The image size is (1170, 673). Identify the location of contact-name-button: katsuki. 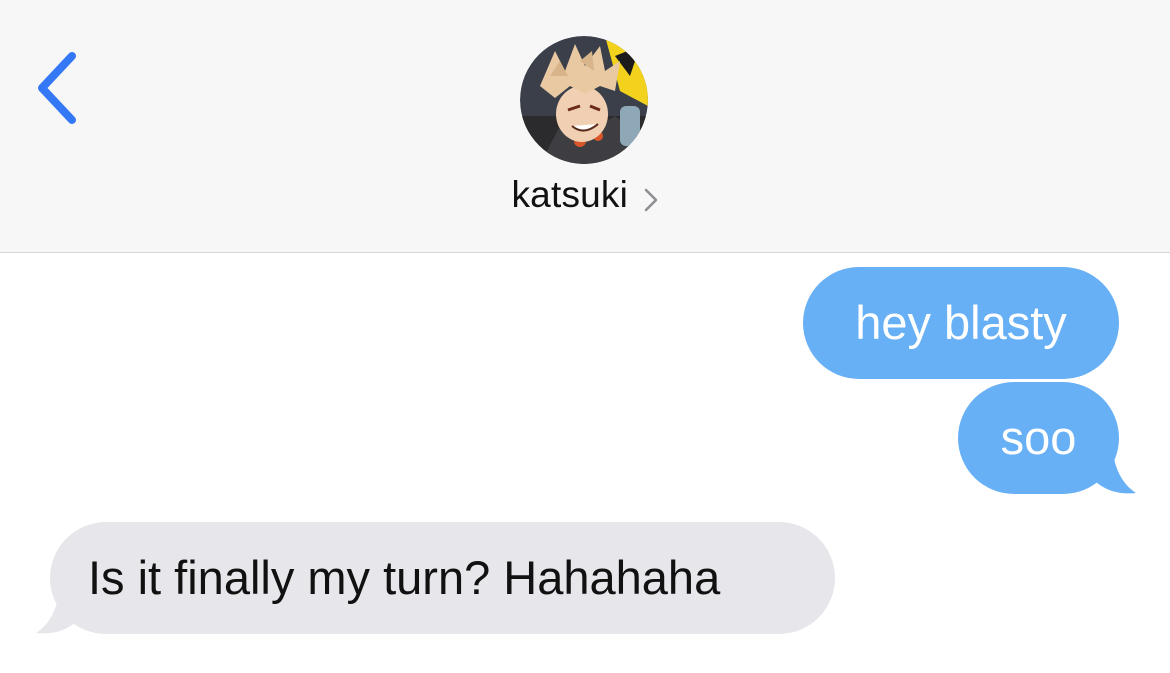
(585, 195).